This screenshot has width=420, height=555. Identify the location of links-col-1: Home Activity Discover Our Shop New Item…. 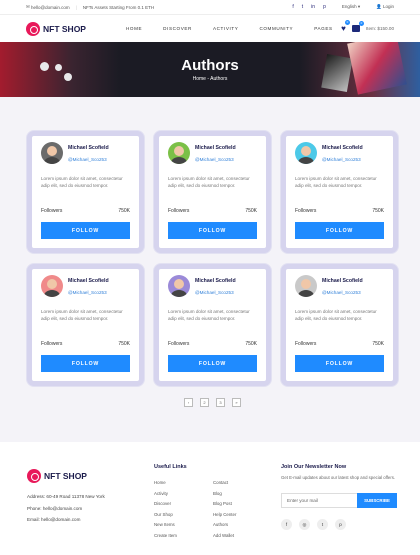
(165, 509).